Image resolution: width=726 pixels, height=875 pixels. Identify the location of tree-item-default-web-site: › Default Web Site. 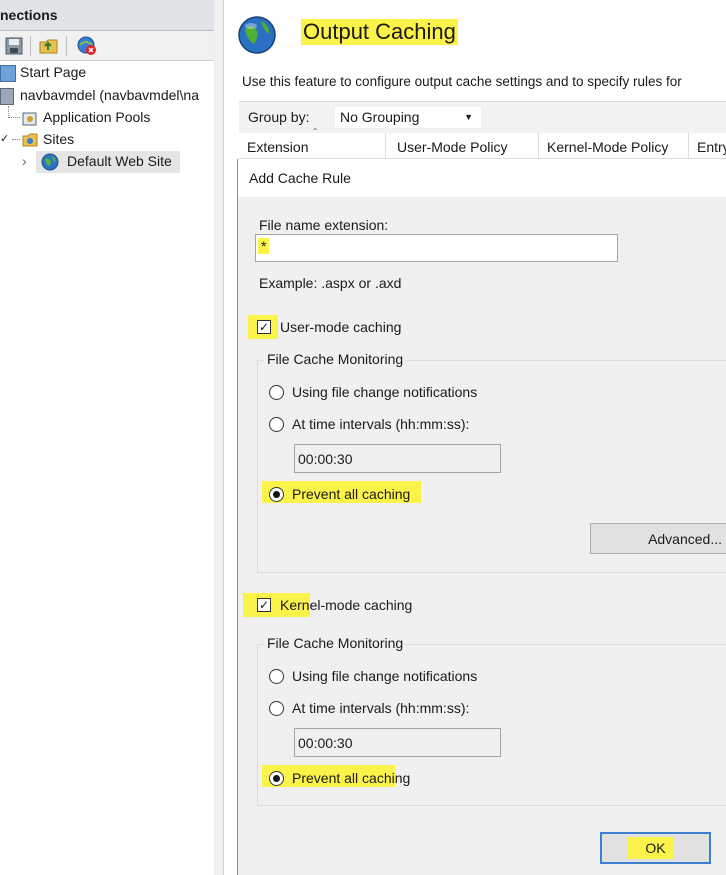
(107, 161).